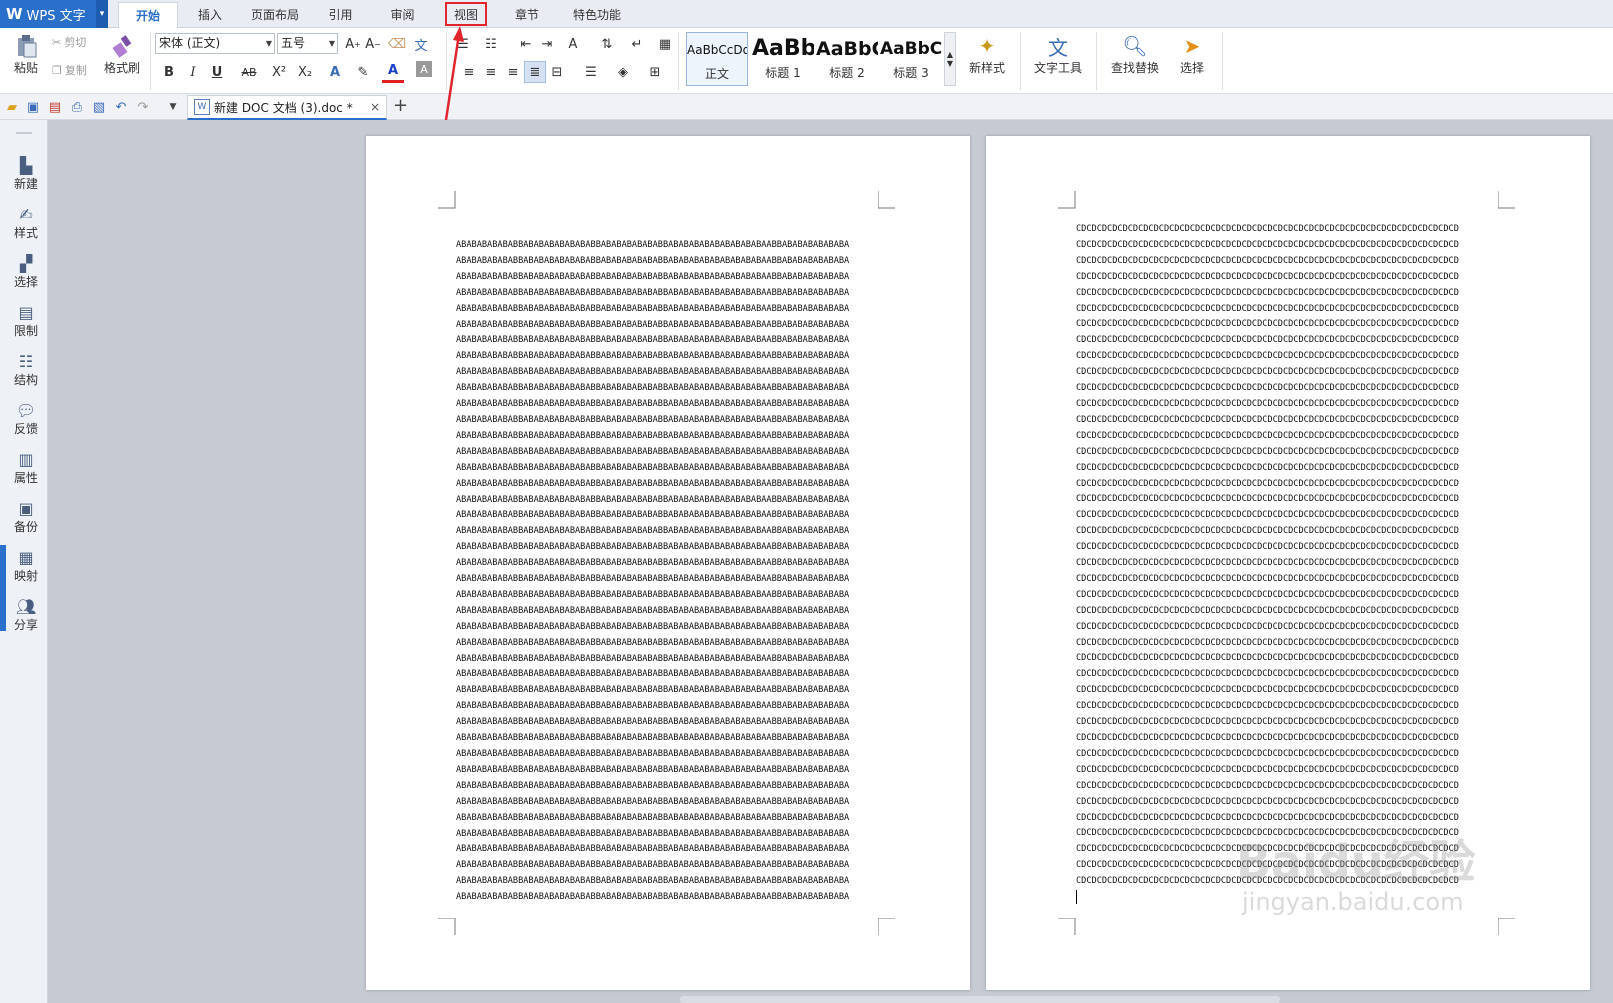  What do you see at coordinates (1058, 54) in the screenshot?
I see `text-tools-button: 文 文字工具` at bounding box center [1058, 54].